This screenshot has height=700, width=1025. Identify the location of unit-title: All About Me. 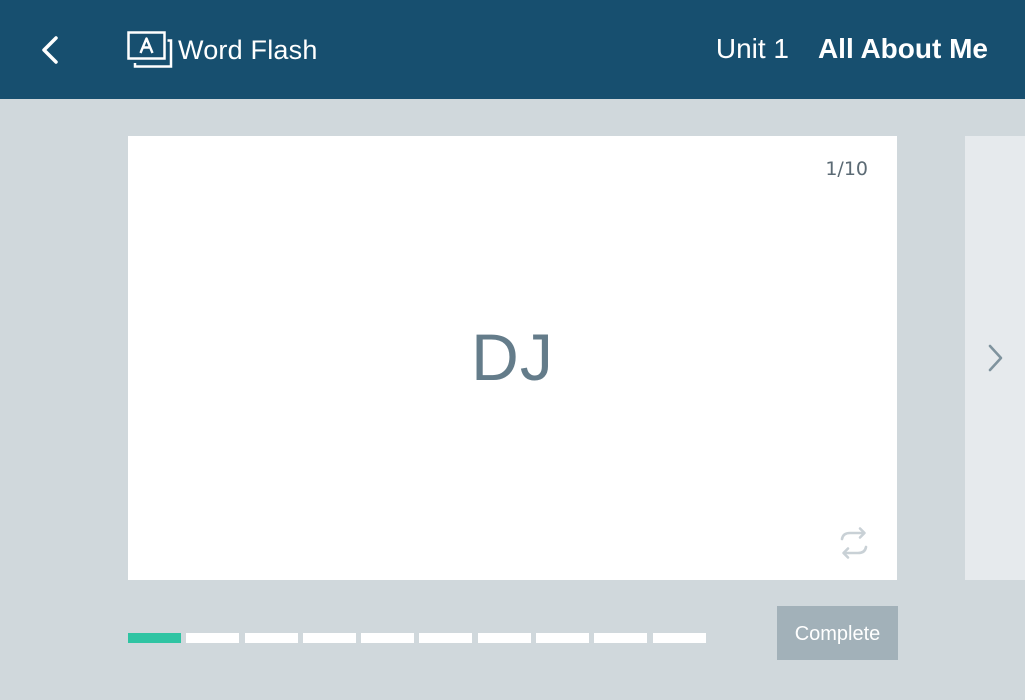
(902, 48).